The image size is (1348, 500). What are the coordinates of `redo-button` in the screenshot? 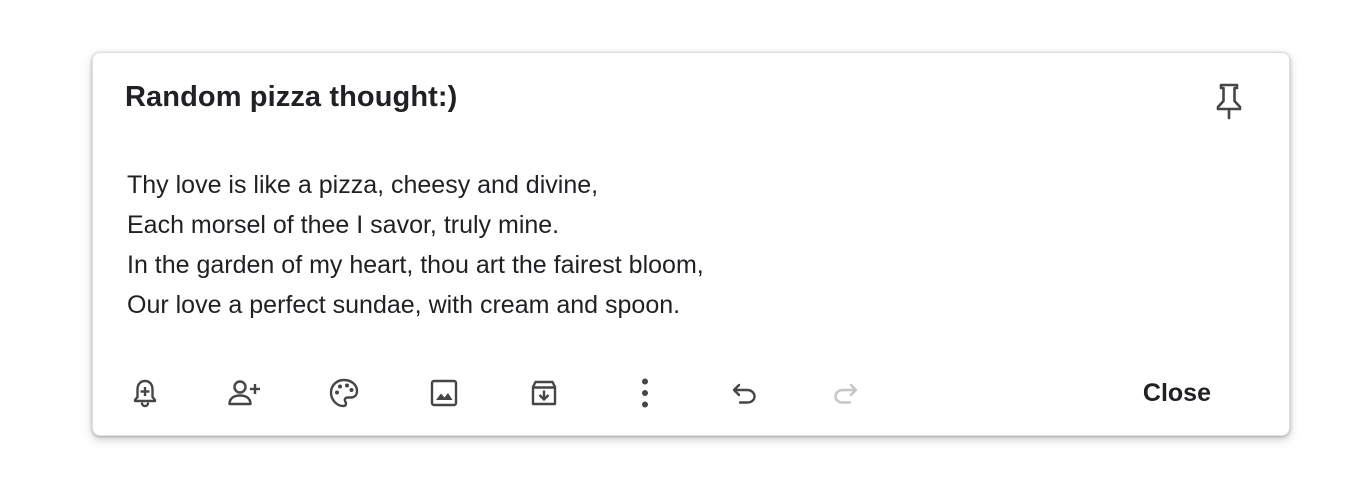 It's located at (845, 393).